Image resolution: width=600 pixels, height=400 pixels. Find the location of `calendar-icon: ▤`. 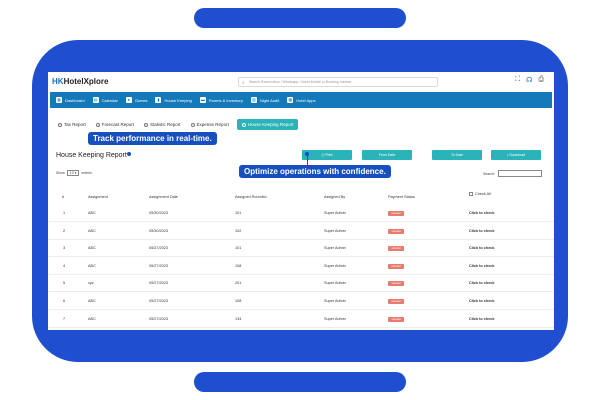

calendar-icon: ▤ is located at coordinates (95, 100).